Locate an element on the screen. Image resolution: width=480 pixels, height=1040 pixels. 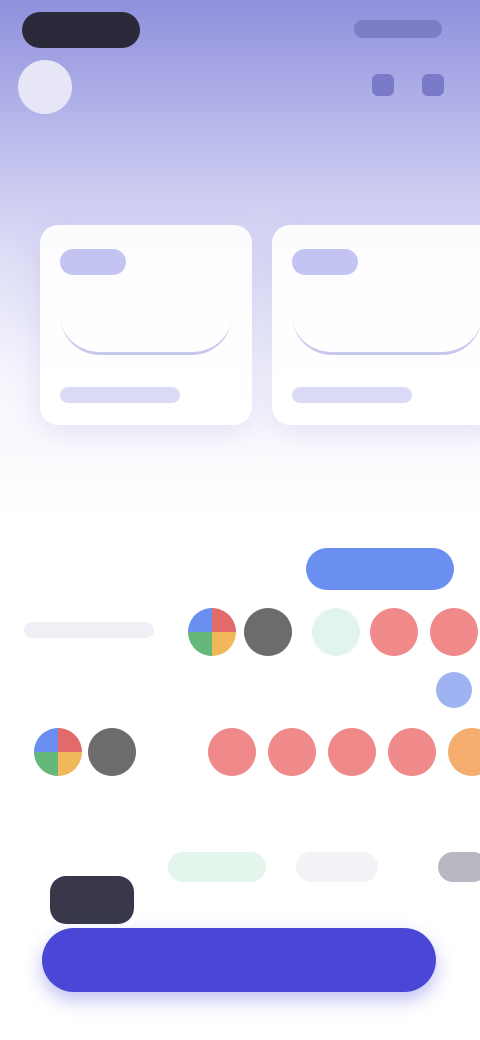
primary-cta-button is located at coordinates (239, 960).